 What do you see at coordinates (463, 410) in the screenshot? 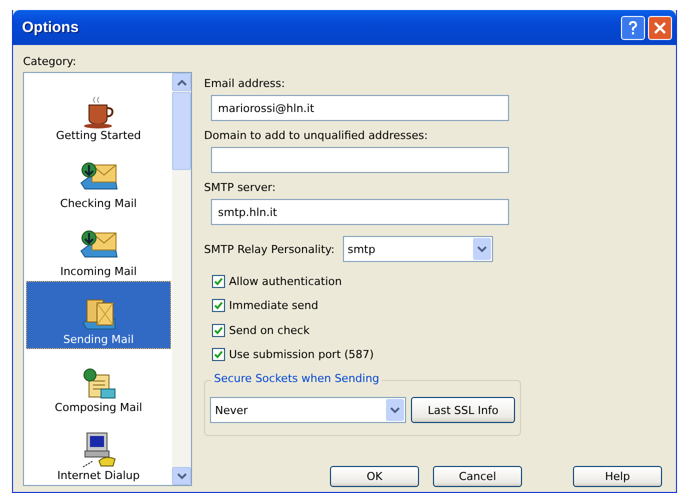
I see `last-ssl-info-button: Last SSL Info` at bounding box center [463, 410].